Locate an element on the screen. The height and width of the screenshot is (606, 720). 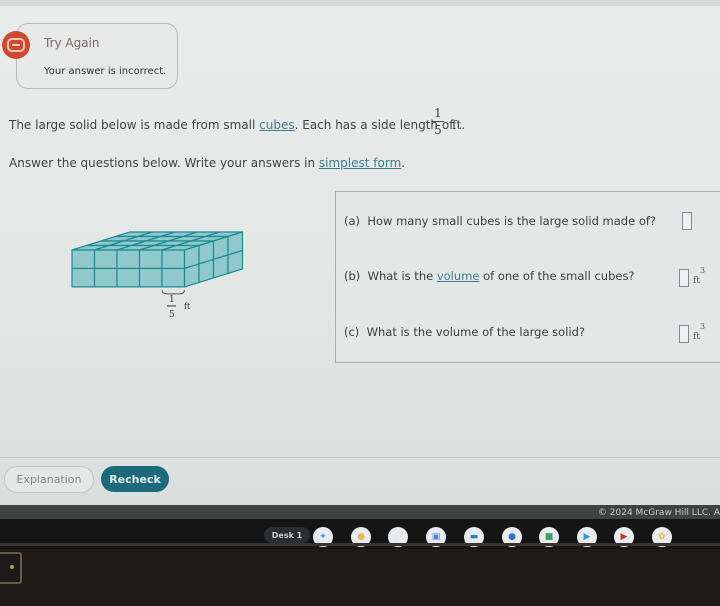
desk-button: Desk 1 is located at coordinates (287, 535).